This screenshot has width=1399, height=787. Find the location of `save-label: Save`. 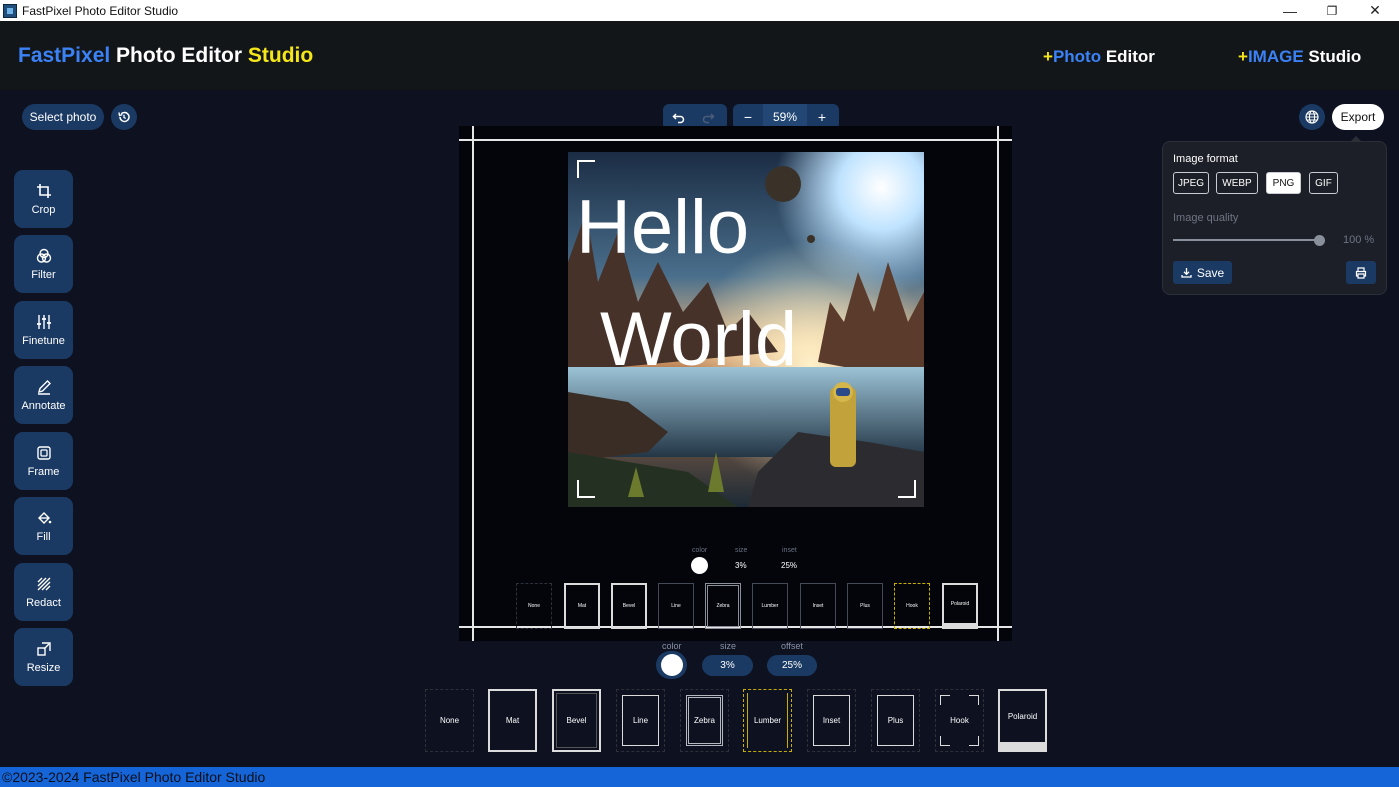

save-label: Save is located at coordinates (1210, 272).